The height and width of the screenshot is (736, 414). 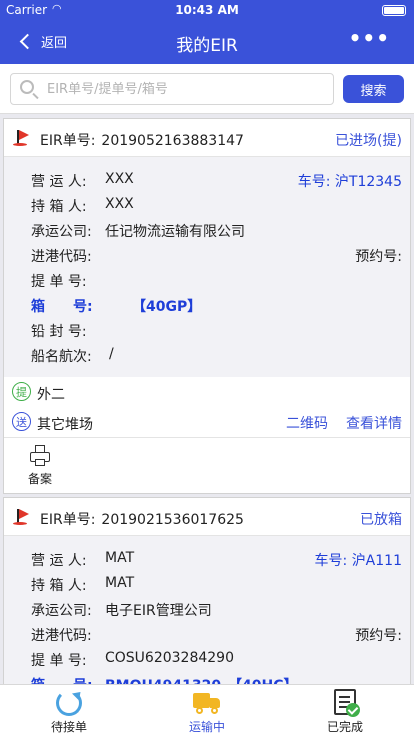 I want to click on container-label: 箱 号:, so click(x=62, y=307).